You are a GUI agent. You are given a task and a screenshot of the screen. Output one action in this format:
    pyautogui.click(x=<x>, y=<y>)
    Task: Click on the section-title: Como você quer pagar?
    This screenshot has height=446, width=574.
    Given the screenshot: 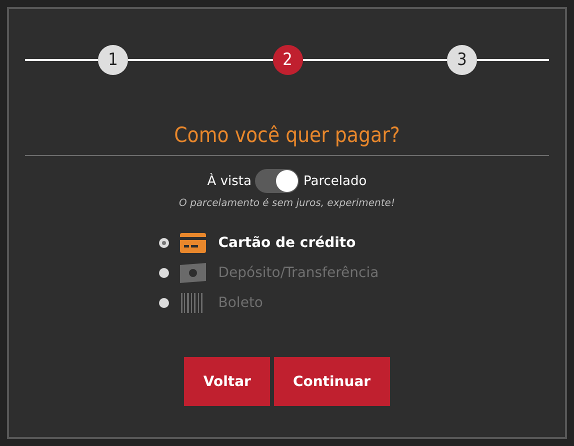 What is the action you would take?
    pyautogui.click(x=287, y=135)
    